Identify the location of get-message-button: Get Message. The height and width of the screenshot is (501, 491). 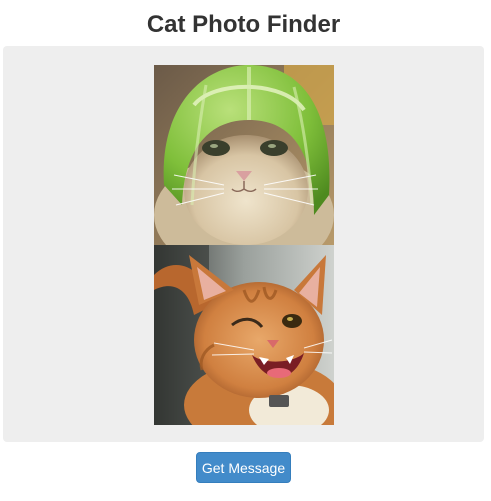
(243, 467).